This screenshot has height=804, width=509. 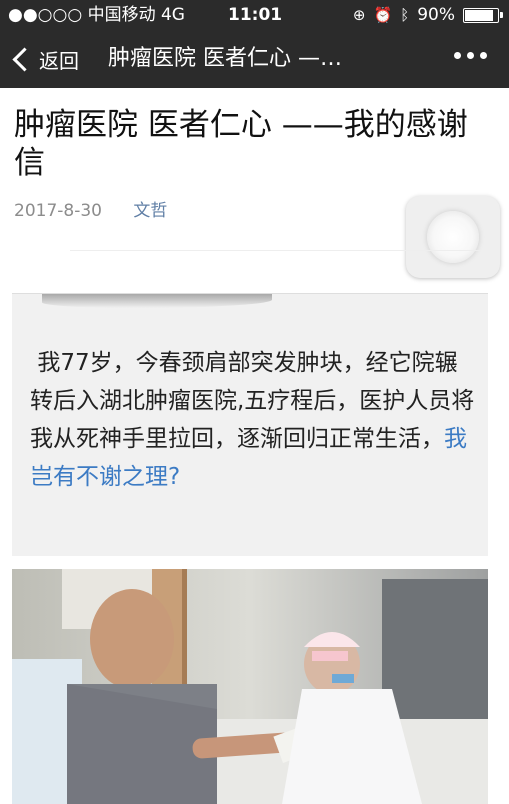 What do you see at coordinates (157, 301) in the screenshot?
I see `quote-shadow-decoration` at bounding box center [157, 301].